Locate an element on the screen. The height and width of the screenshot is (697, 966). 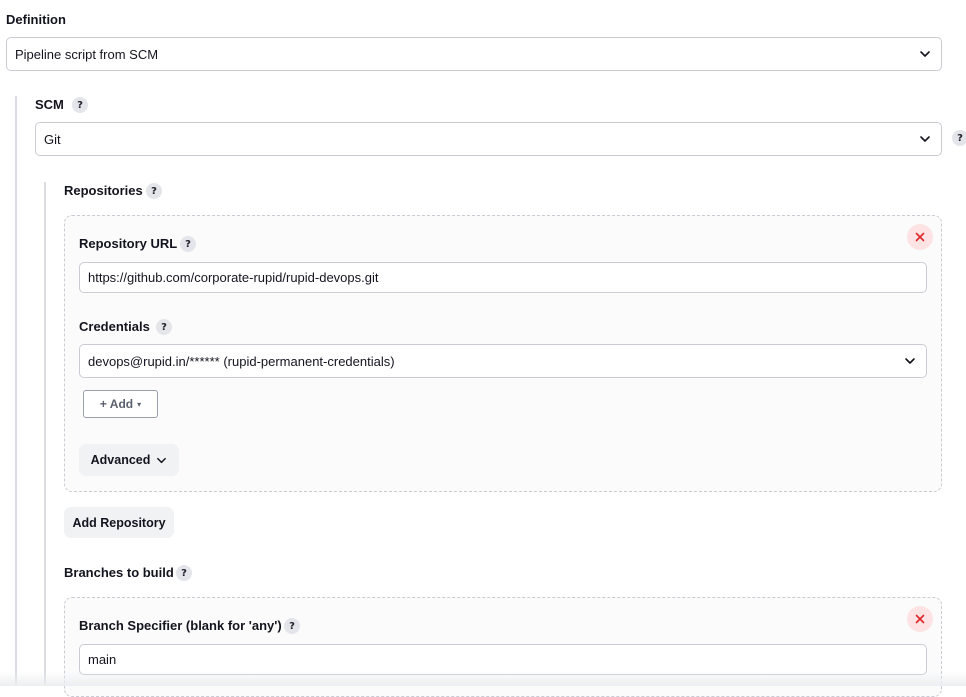
definition-select: Pipeline script from SCM is located at coordinates (474, 54).